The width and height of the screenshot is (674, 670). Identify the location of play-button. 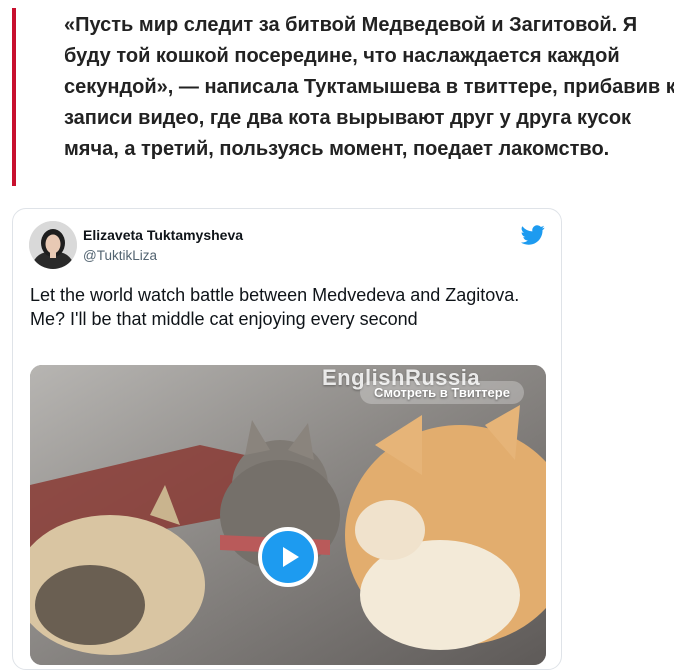
(288, 557).